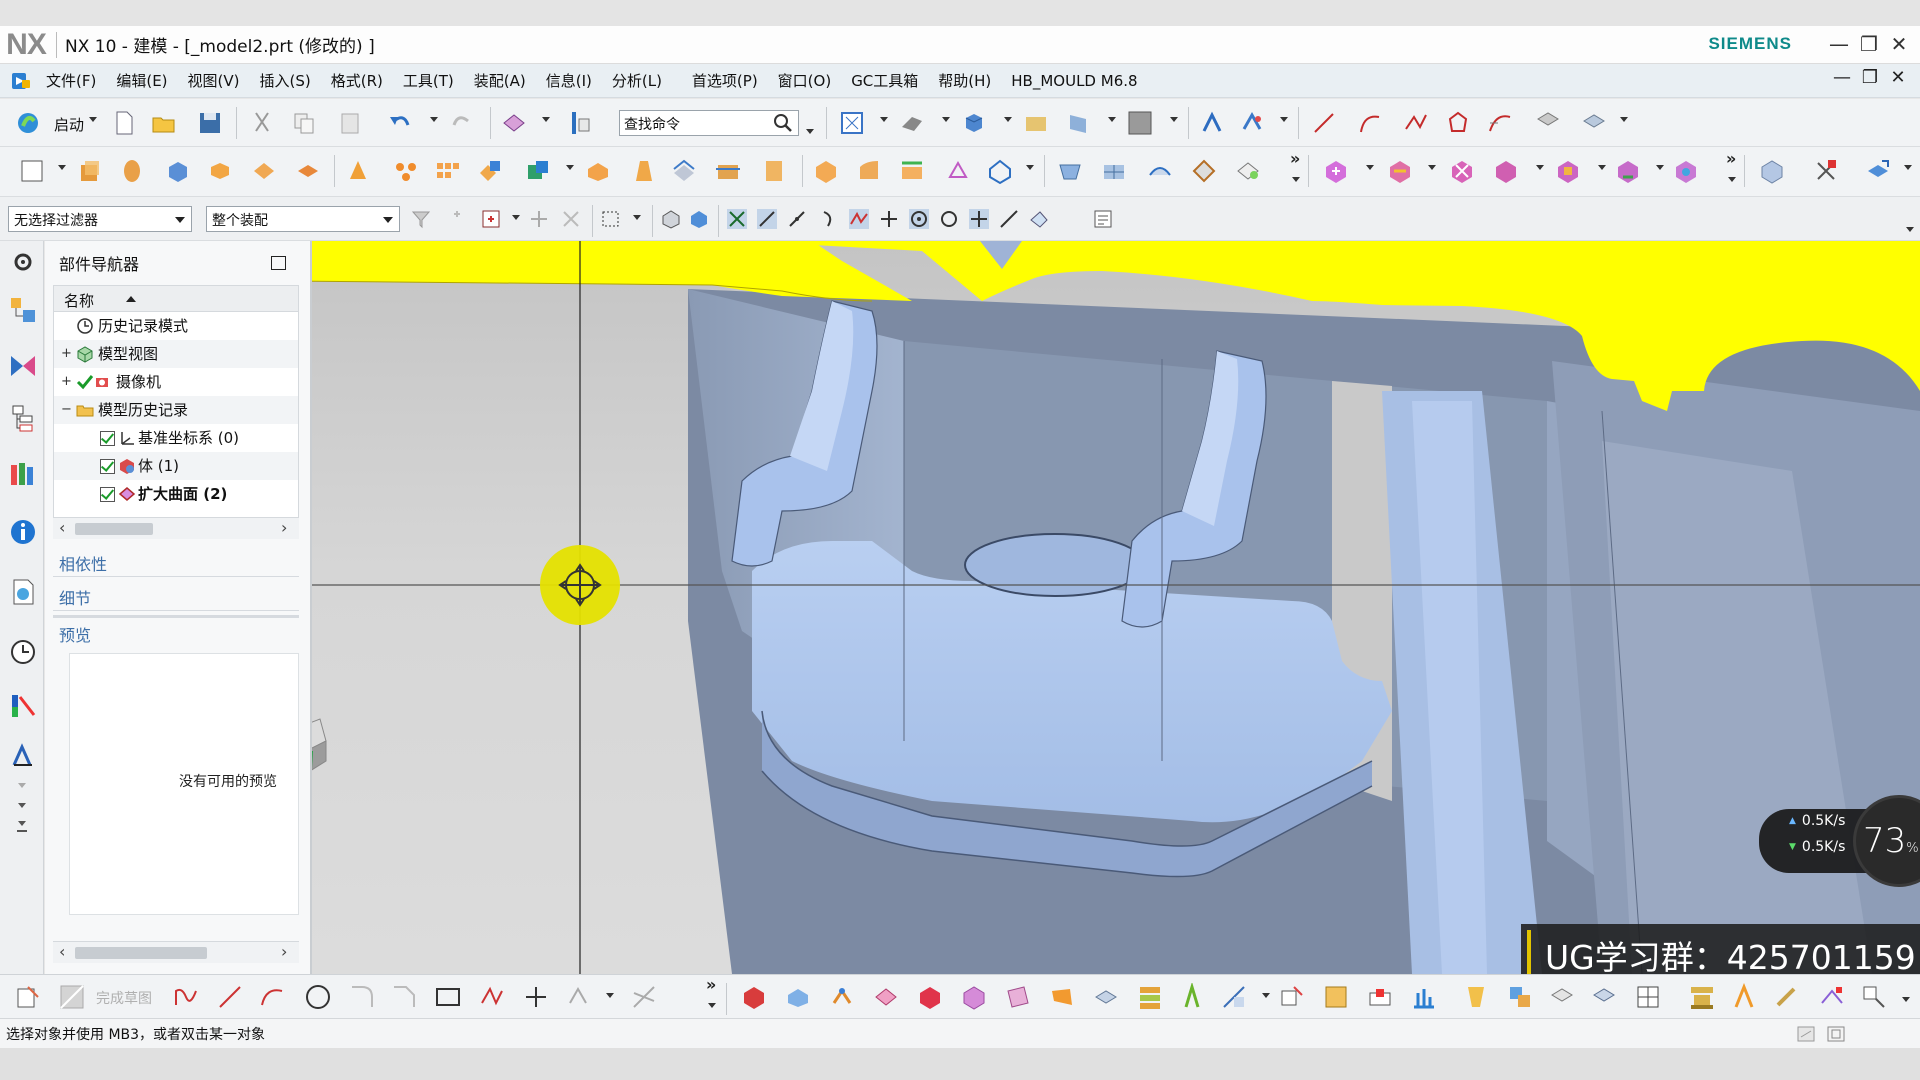 This screenshot has height=1080, width=1920. What do you see at coordinates (1103, 219) in the screenshot?
I see `snap-settings-icon` at bounding box center [1103, 219].